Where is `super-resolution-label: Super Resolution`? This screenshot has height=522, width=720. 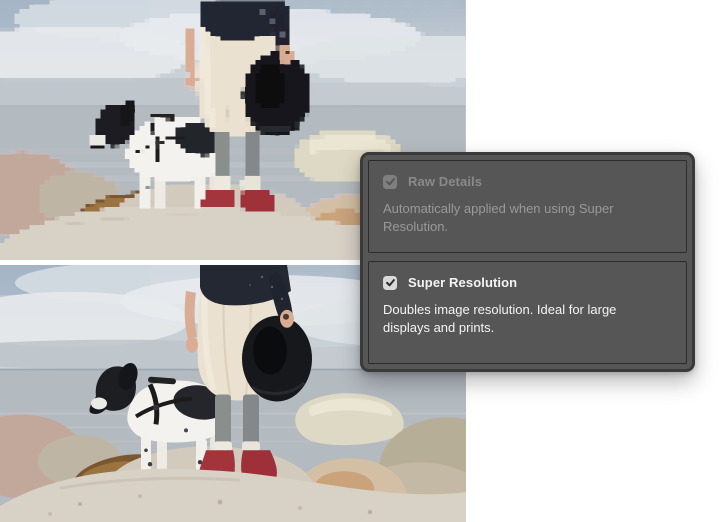 super-resolution-label: Super Resolution is located at coordinates (462, 282).